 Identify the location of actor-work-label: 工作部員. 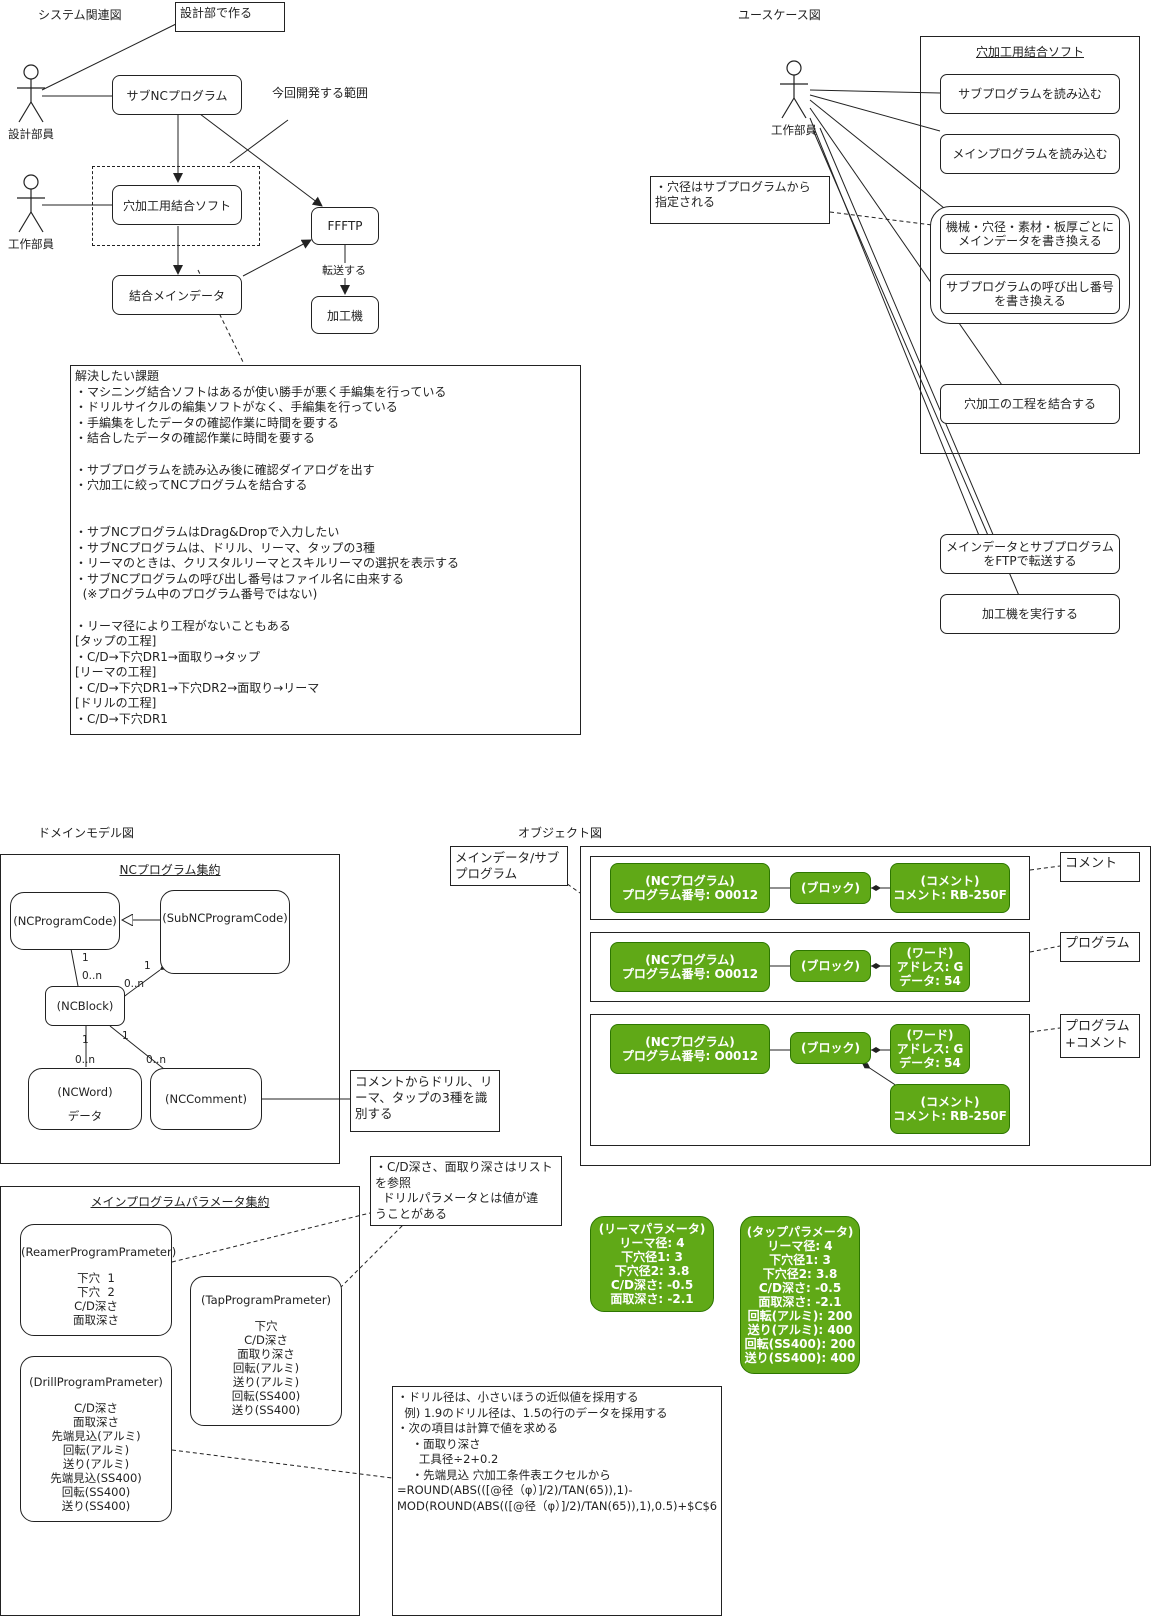
(31, 244).